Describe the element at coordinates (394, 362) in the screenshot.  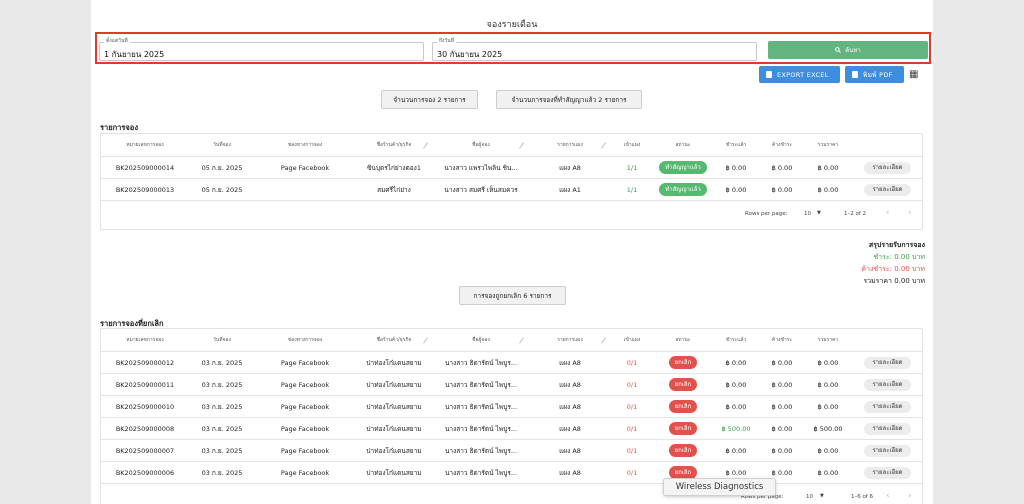
I see `cell-shop: ปาท่องโก๋แดนสยาม` at that location.